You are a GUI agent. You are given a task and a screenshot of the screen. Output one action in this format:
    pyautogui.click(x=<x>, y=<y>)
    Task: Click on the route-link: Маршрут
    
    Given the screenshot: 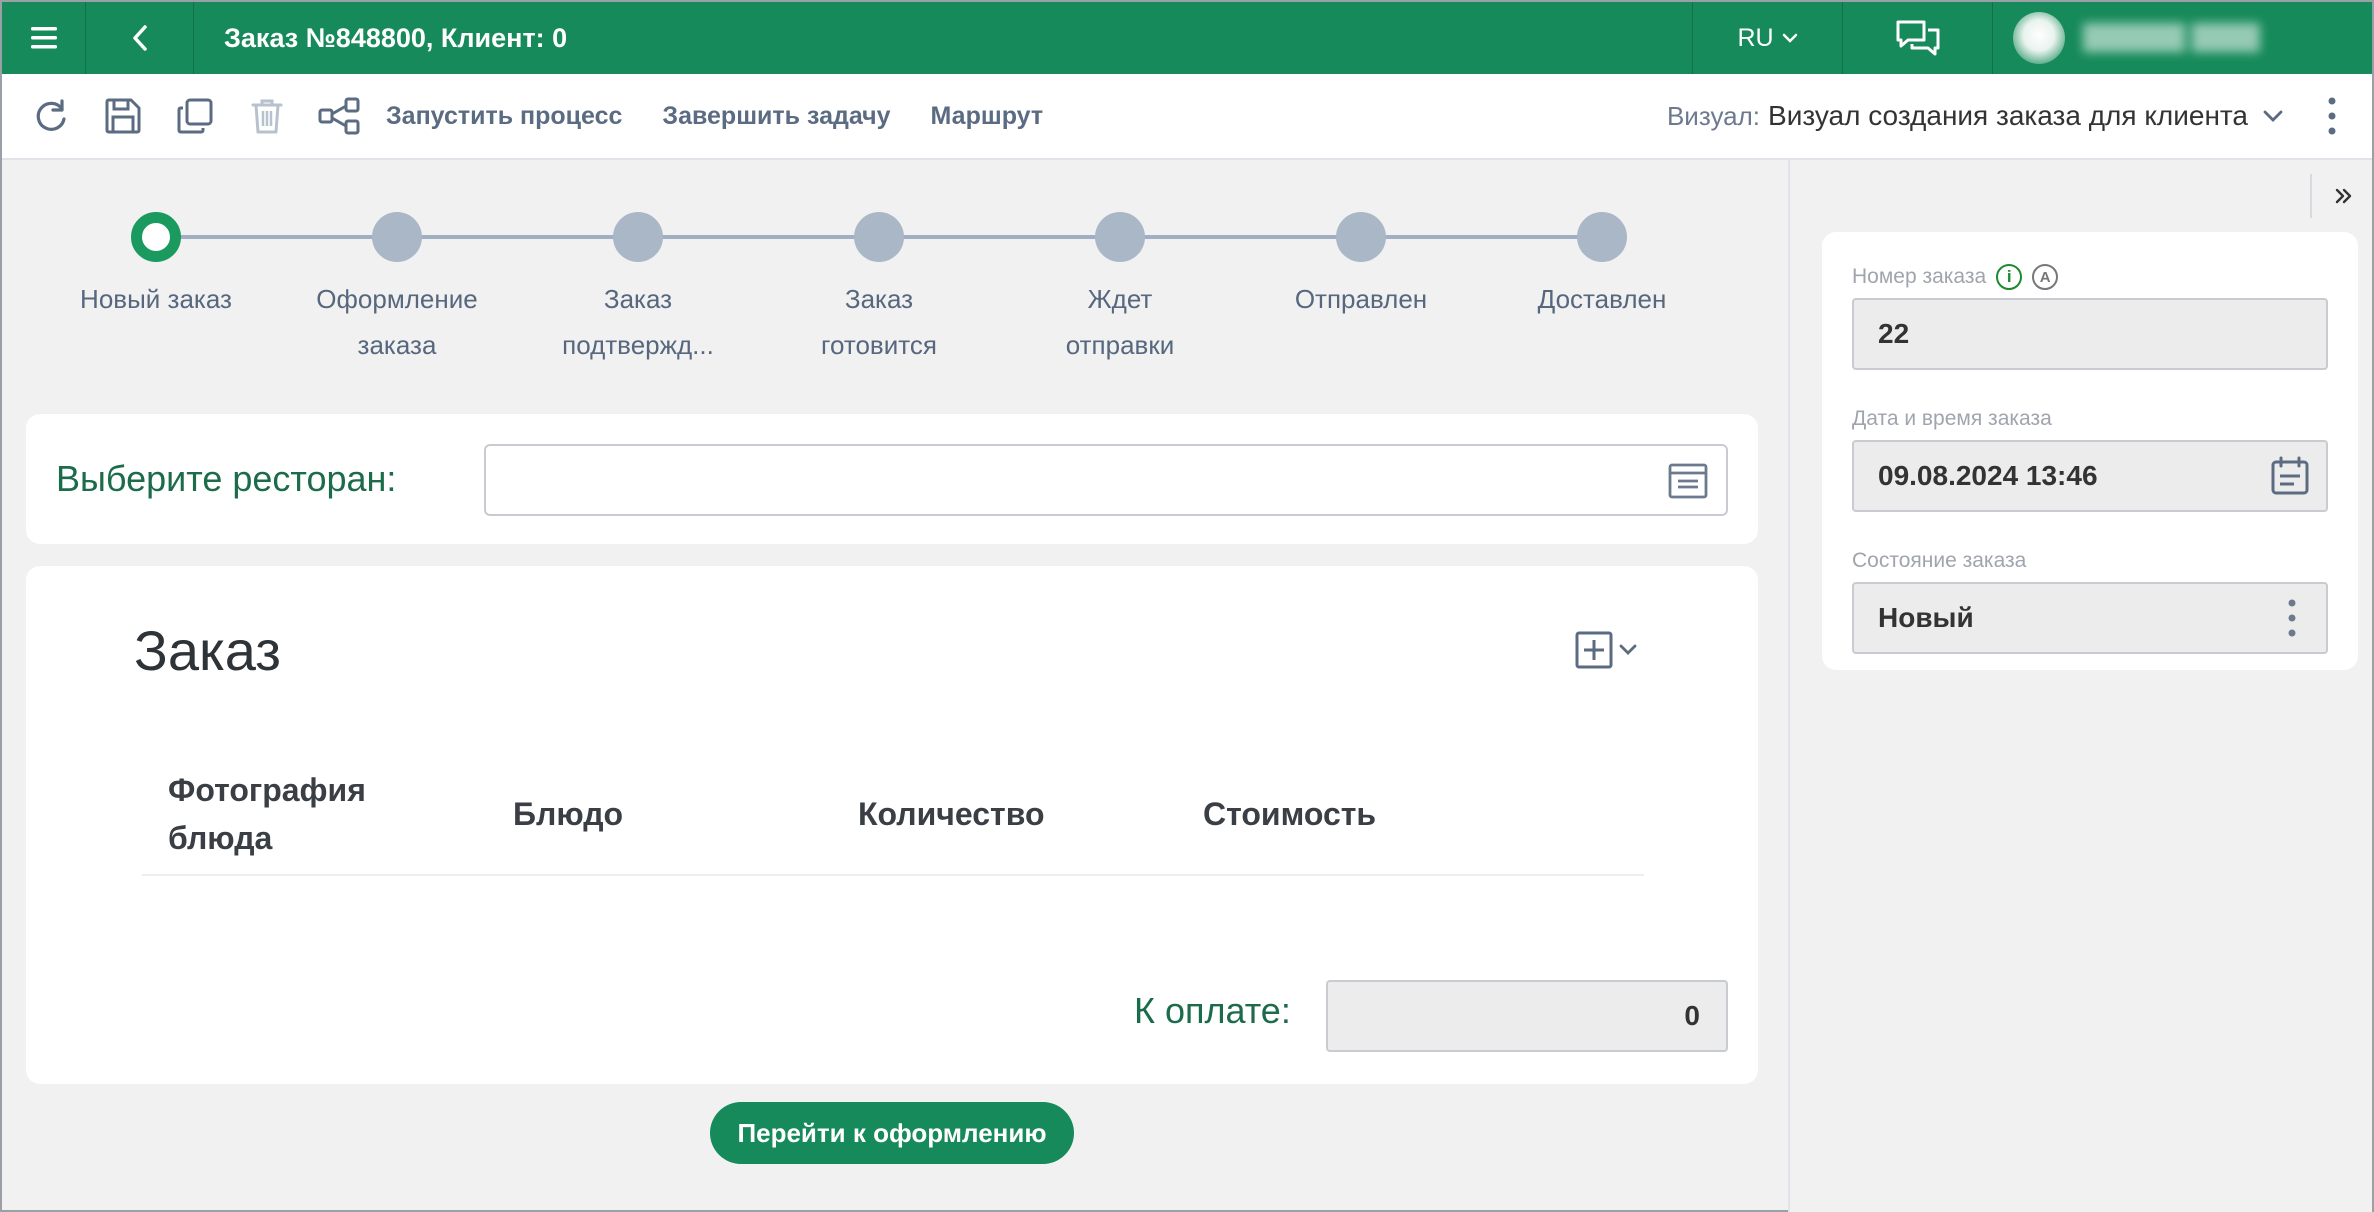 What is the action you would take?
    pyautogui.click(x=987, y=116)
    